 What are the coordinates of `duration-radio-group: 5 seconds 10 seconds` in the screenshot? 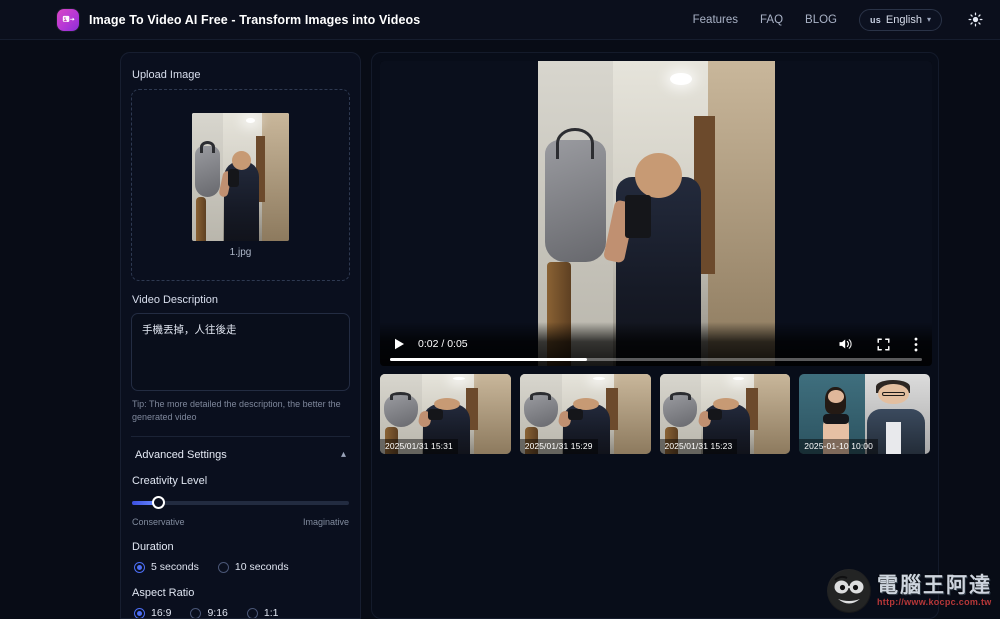 It's located at (242, 567).